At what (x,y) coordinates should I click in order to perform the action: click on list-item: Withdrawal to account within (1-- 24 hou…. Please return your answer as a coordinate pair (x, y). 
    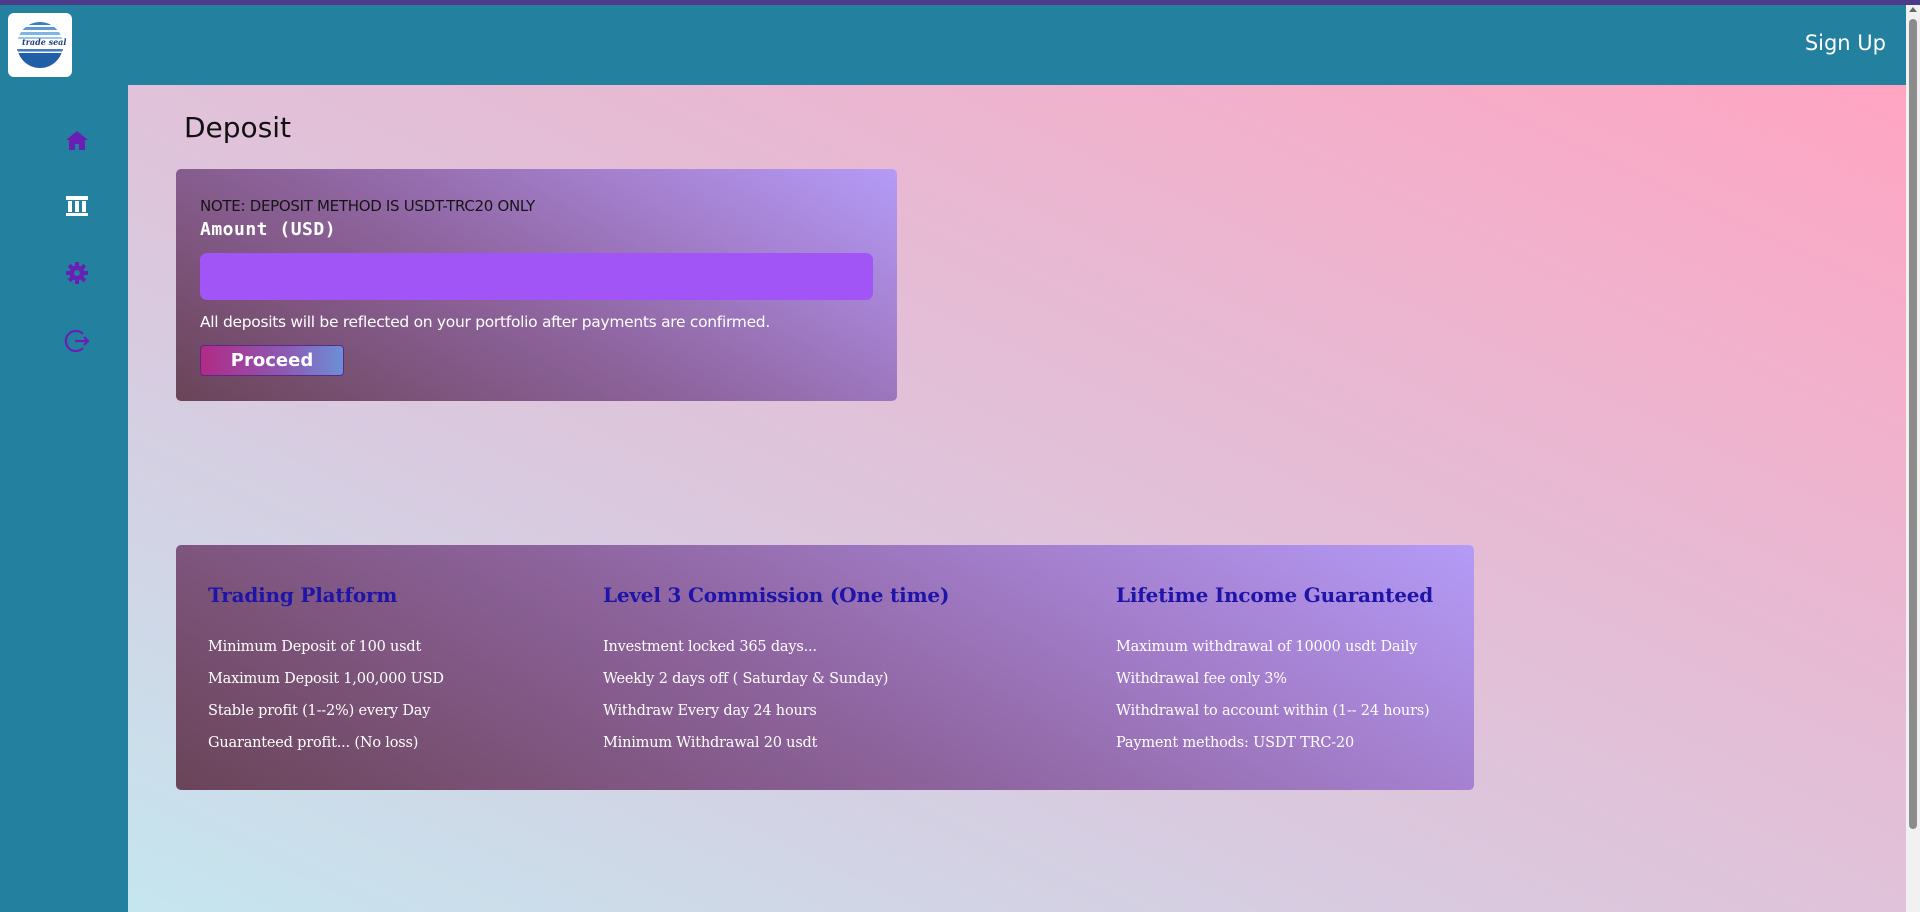
    Looking at the image, I should click on (1273, 711).